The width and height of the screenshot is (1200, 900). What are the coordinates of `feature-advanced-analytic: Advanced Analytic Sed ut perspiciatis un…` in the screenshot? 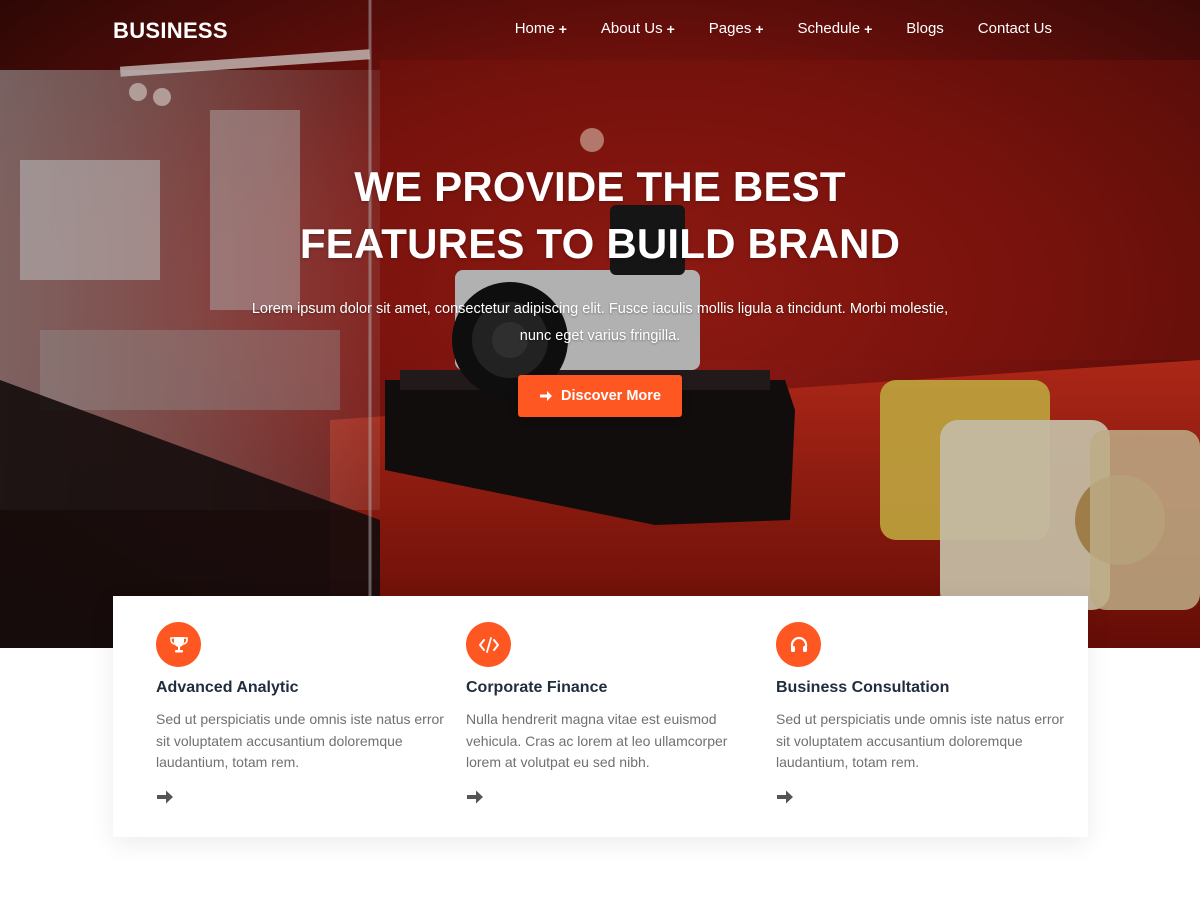 It's located at (311, 716).